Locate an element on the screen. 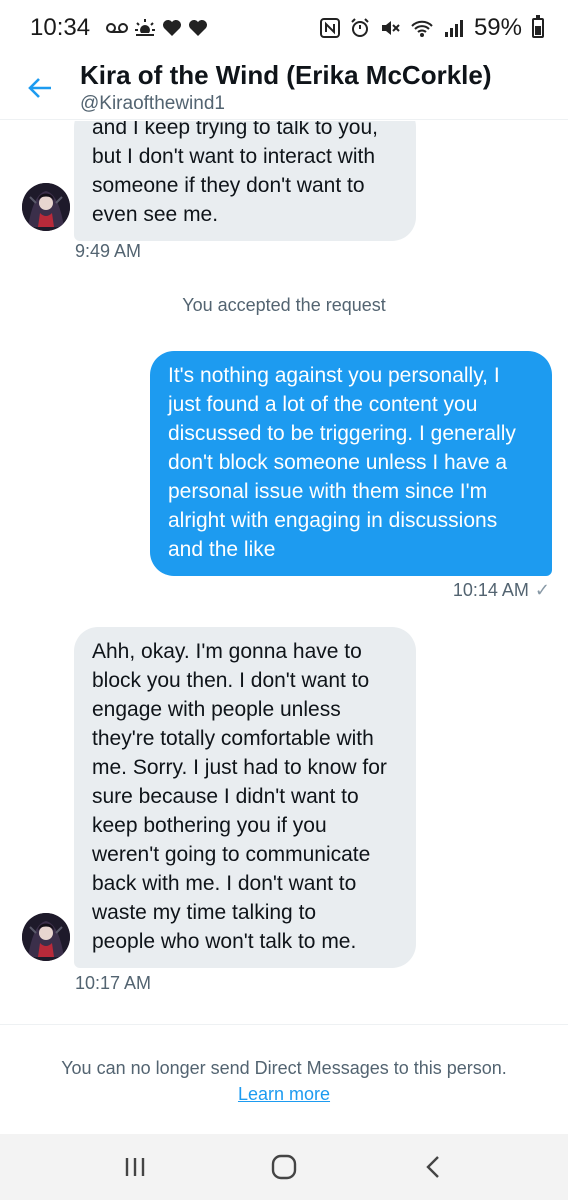  home-button is located at coordinates (284, 1167).